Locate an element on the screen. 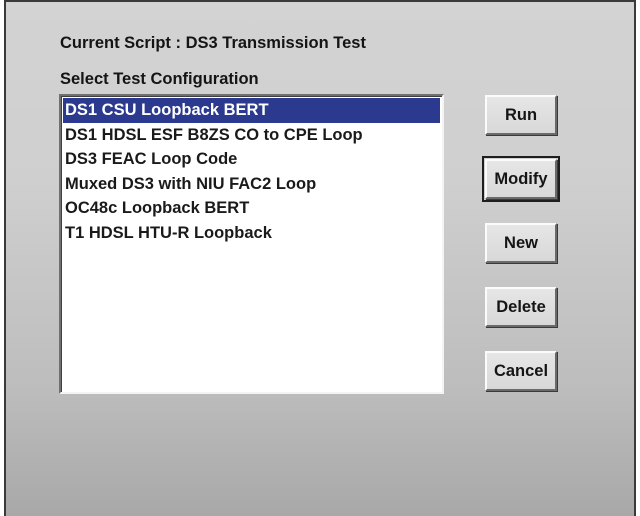 The width and height of the screenshot is (640, 516). list-item-ds3-feac-loop-code: DS3 FEAC Loop Code is located at coordinates (251, 159).